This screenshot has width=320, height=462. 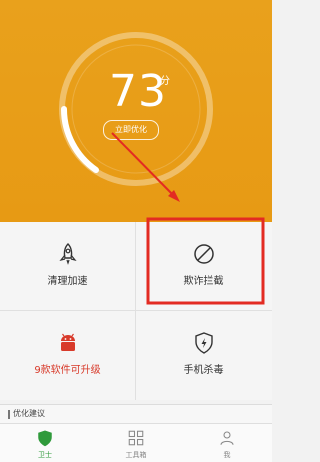 What do you see at coordinates (136, 455) in the screenshot?
I see `tab-toolbox-label: 工具箱` at bounding box center [136, 455].